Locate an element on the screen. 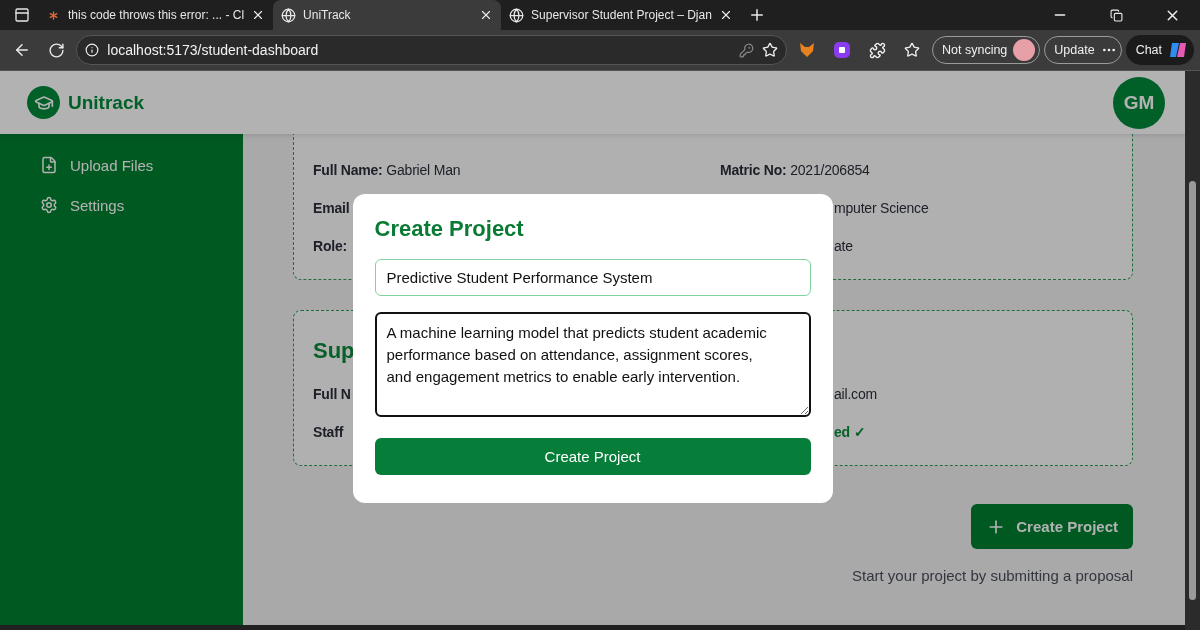 This screenshot has width=1200, height=630. profile-avatar-icon is located at coordinates (1024, 50).